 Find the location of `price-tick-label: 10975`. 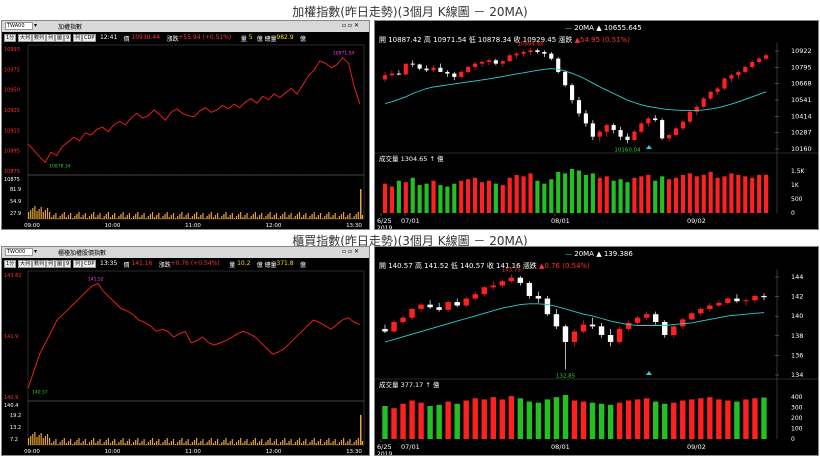

price-tick-label: 10975 is located at coordinates (12, 70).